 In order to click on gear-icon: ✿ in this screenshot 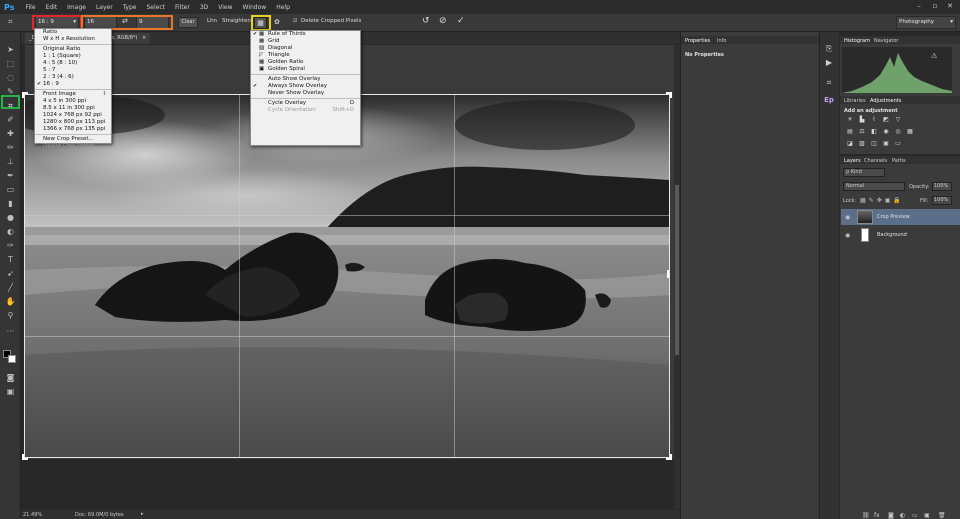, I will do `click(277, 22)`.